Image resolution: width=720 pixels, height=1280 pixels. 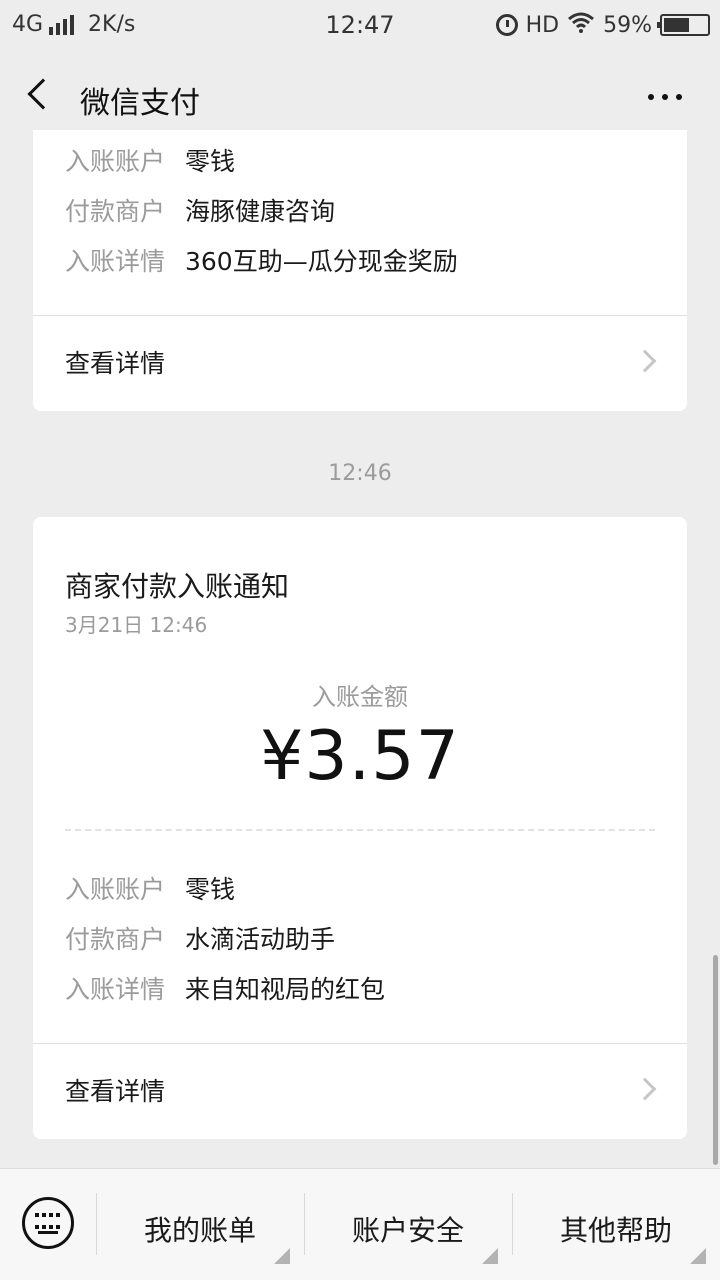 I want to click on dashed-divider, so click(x=360, y=830).